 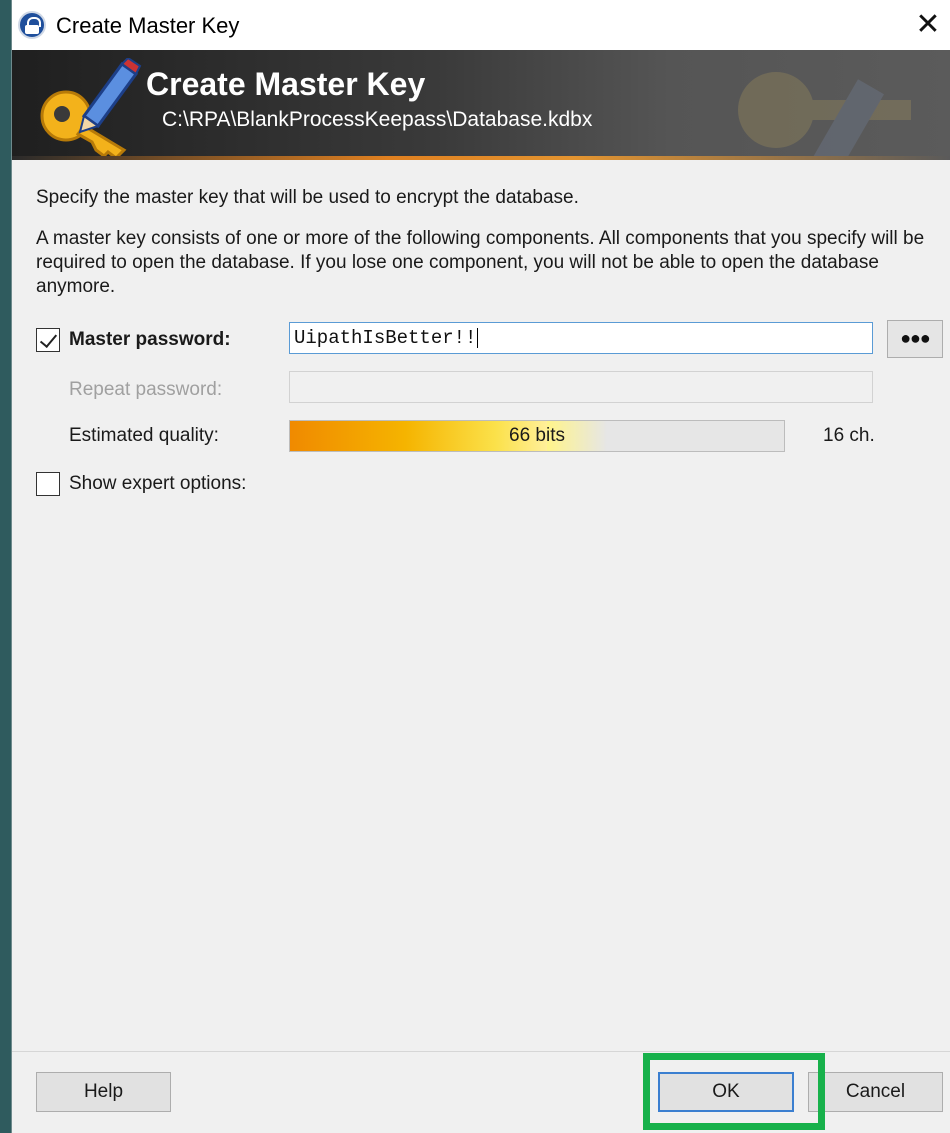 I want to click on estimated-quality-label: Estimated quality:, so click(x=144, y=435).